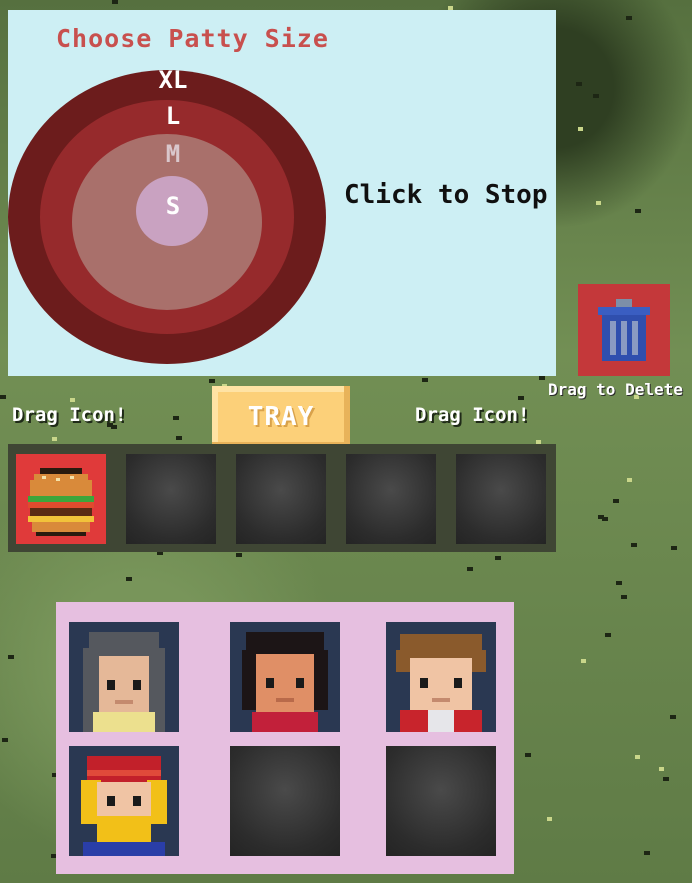 This screenshot has height=883, width=692. What do you see at coordinates (69, 415) in the screenshot?
I see `drag-icon-label-left: Drag Icon!` at bounding box center [69, 415].